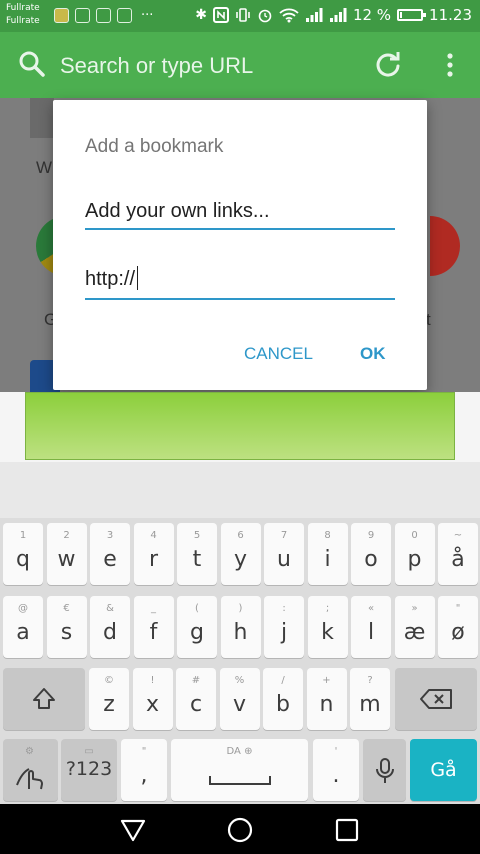 Image resolution: width=480 pixels, height=854 pixels. I want to click on key-c: # c, so click(196, 699).